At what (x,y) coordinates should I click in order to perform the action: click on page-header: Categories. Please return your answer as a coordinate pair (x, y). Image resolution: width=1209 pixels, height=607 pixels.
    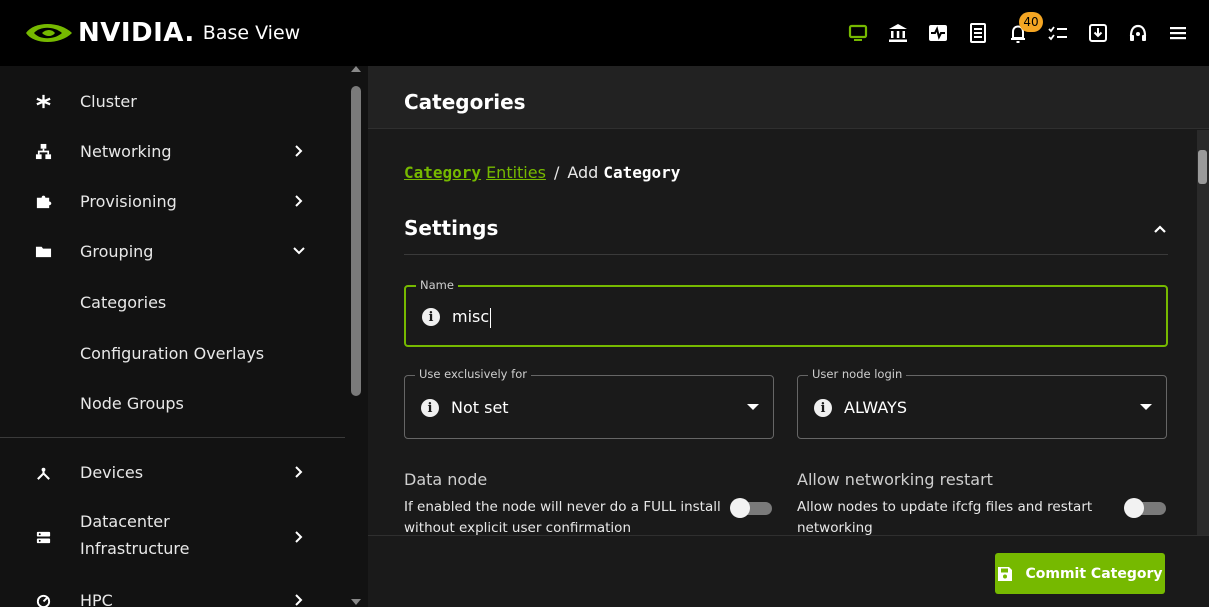
    Looking at the image, I should click on (788, 97).